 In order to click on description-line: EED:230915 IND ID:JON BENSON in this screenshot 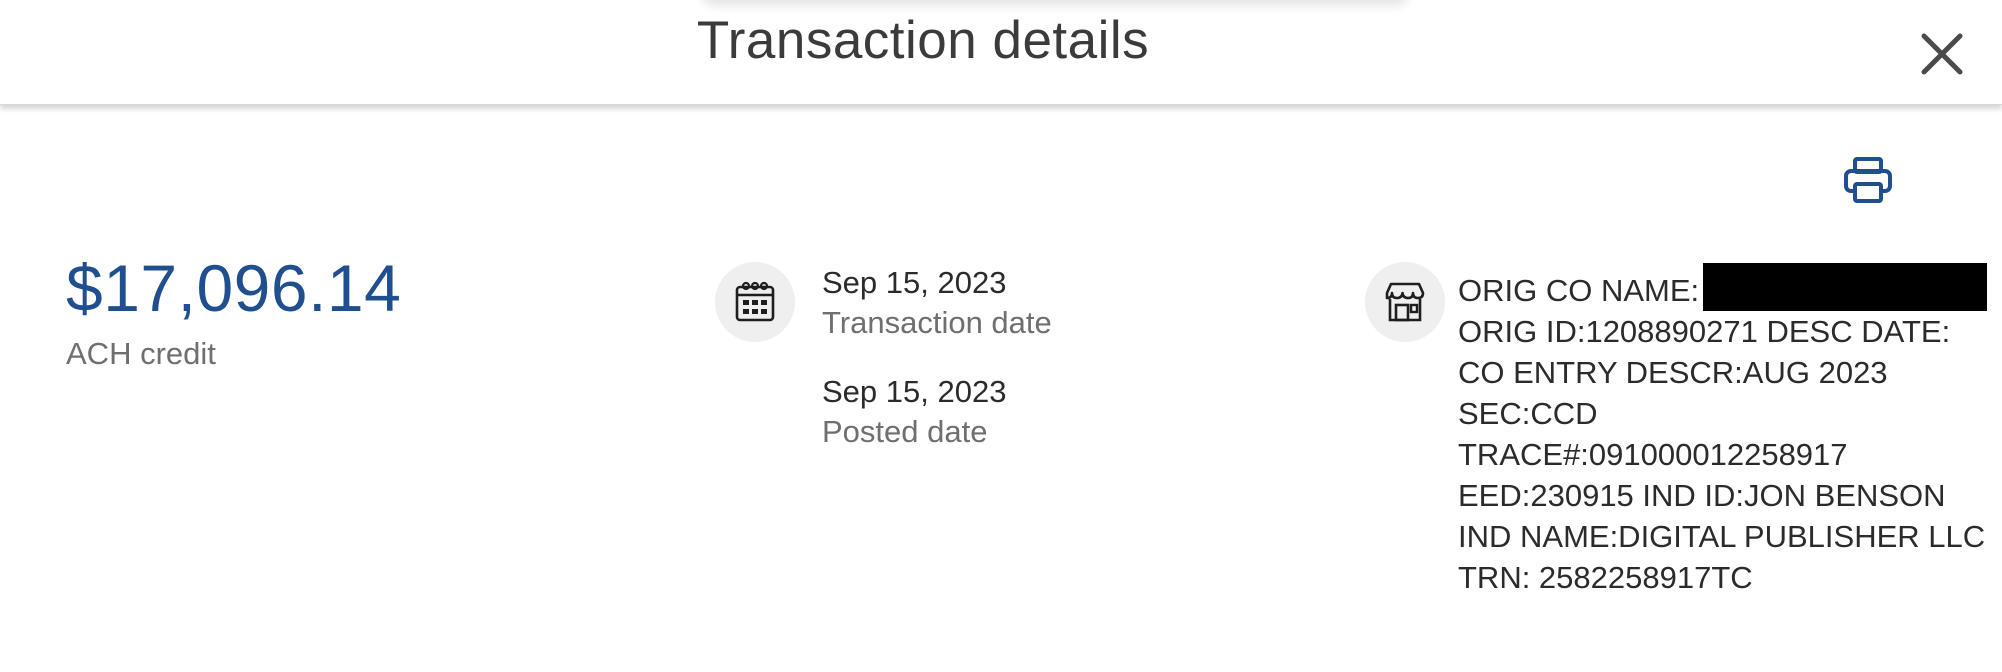, I will do `click(1702, 495)`.